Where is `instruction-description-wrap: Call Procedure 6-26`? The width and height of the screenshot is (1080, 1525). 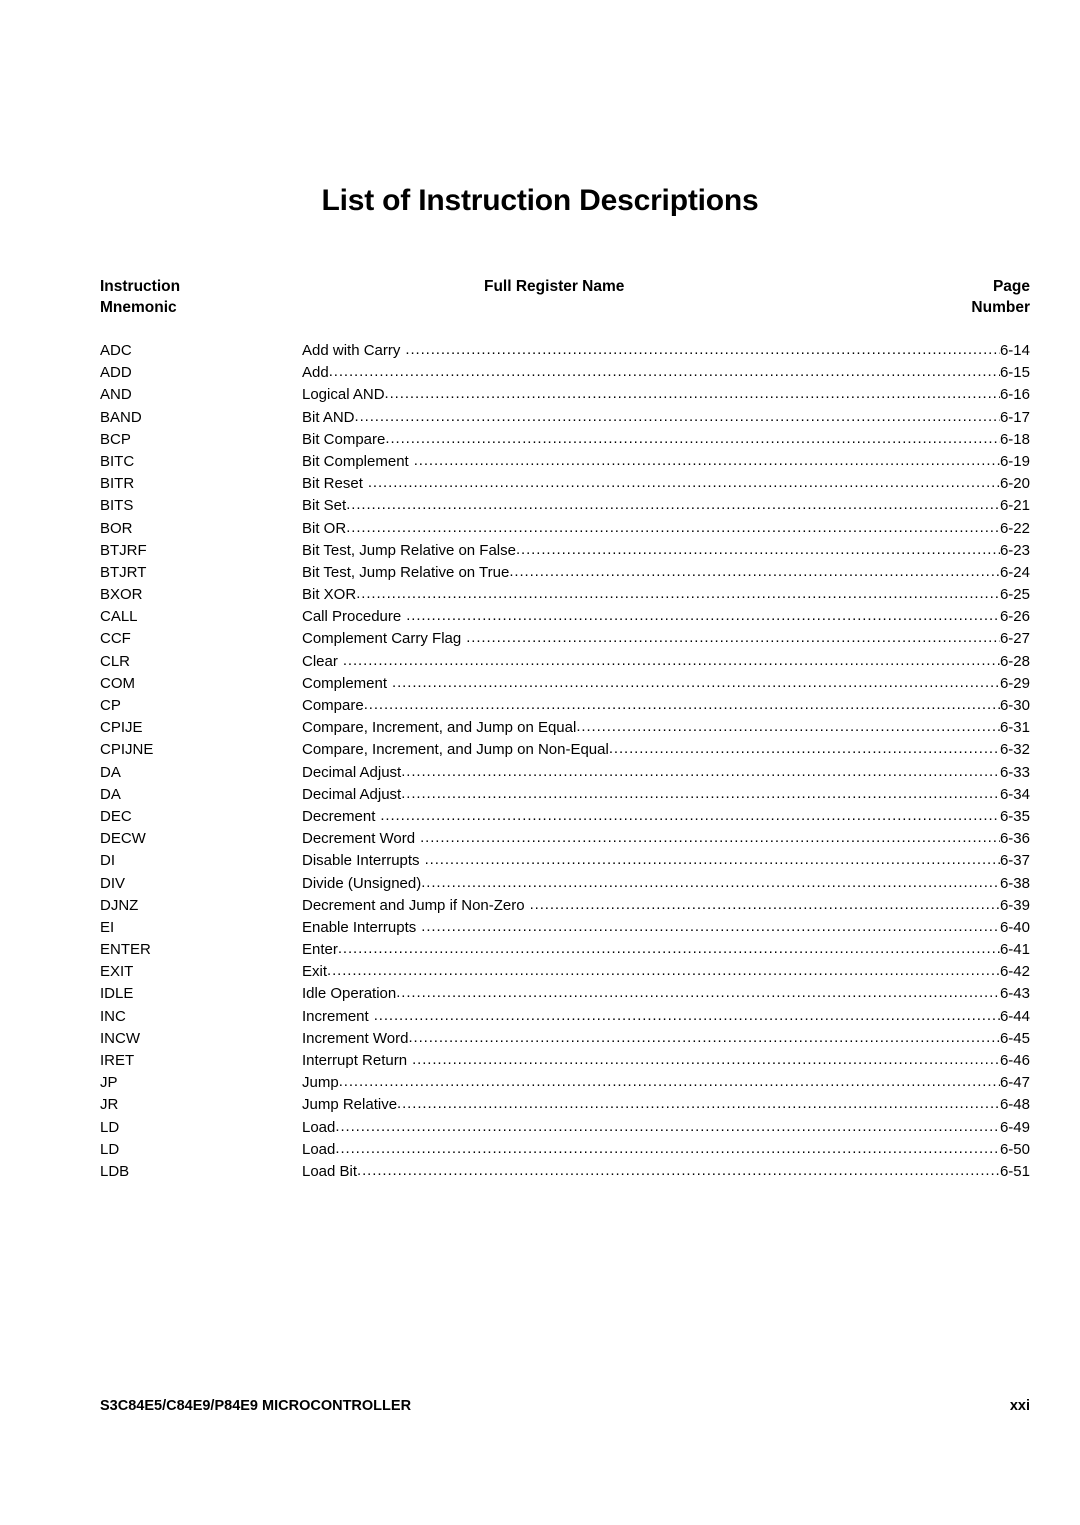
instruction-description-wrap: Call Procedure 6-26 is located at coordinates (666, 617).